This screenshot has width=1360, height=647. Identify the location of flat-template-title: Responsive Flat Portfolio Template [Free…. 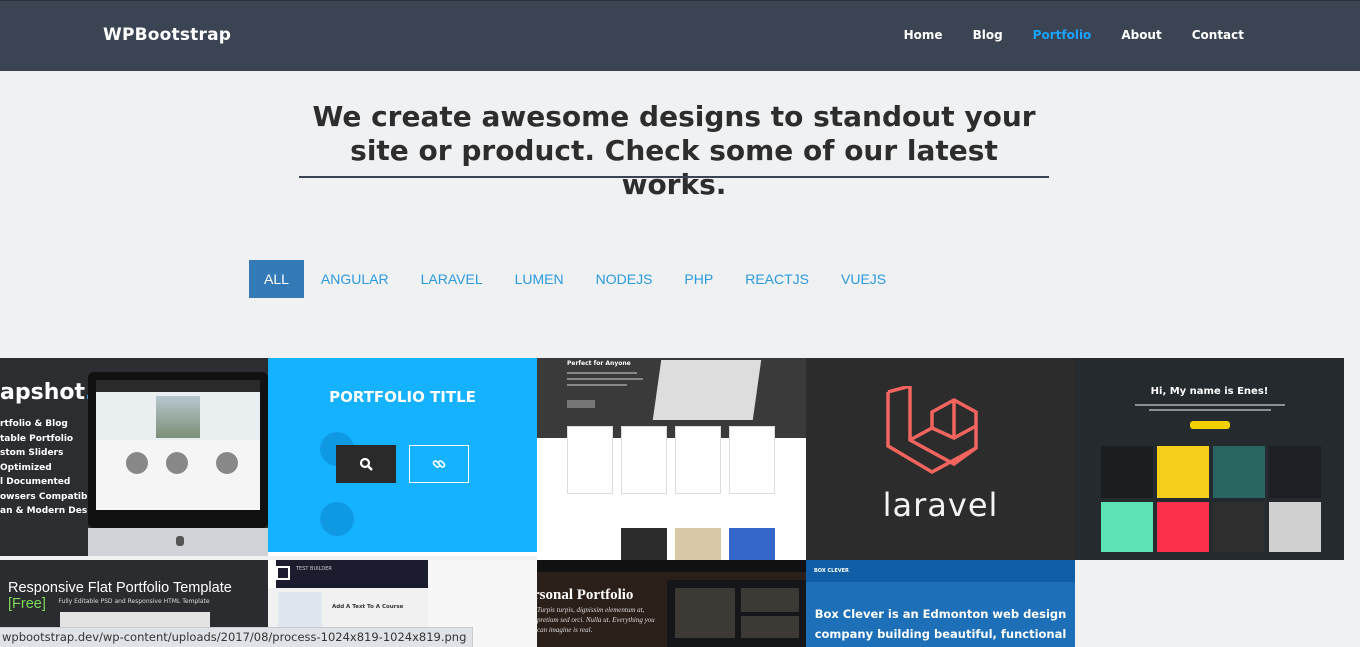
(120, 596).